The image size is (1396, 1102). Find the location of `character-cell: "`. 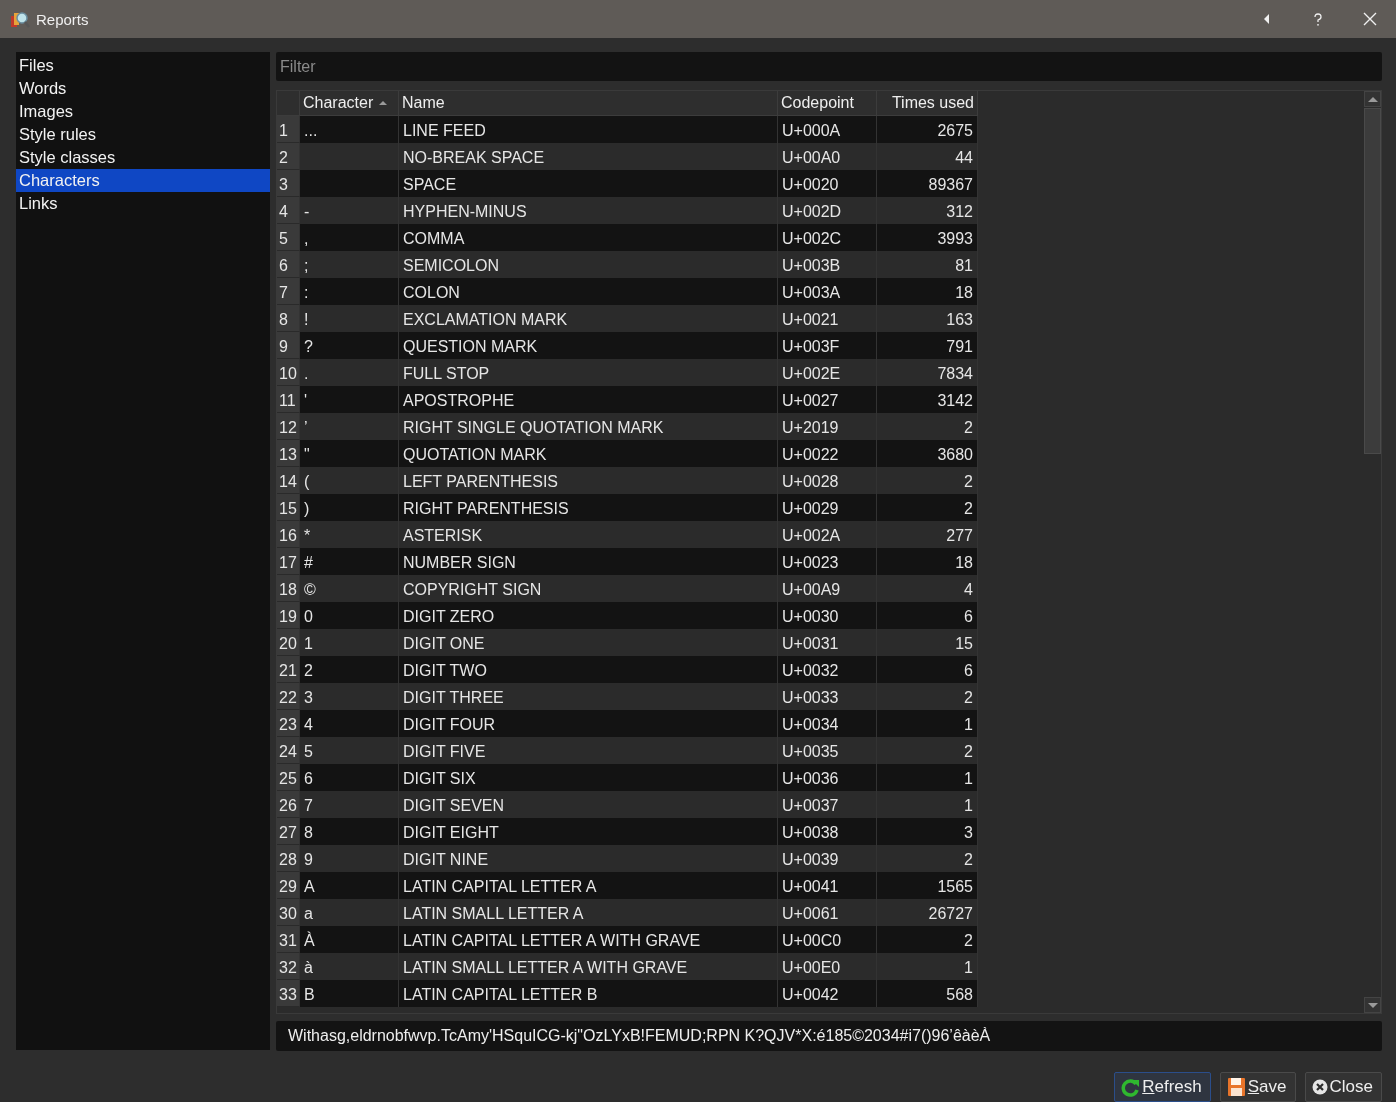

character-cell: " is located at coordinates (349, 453).